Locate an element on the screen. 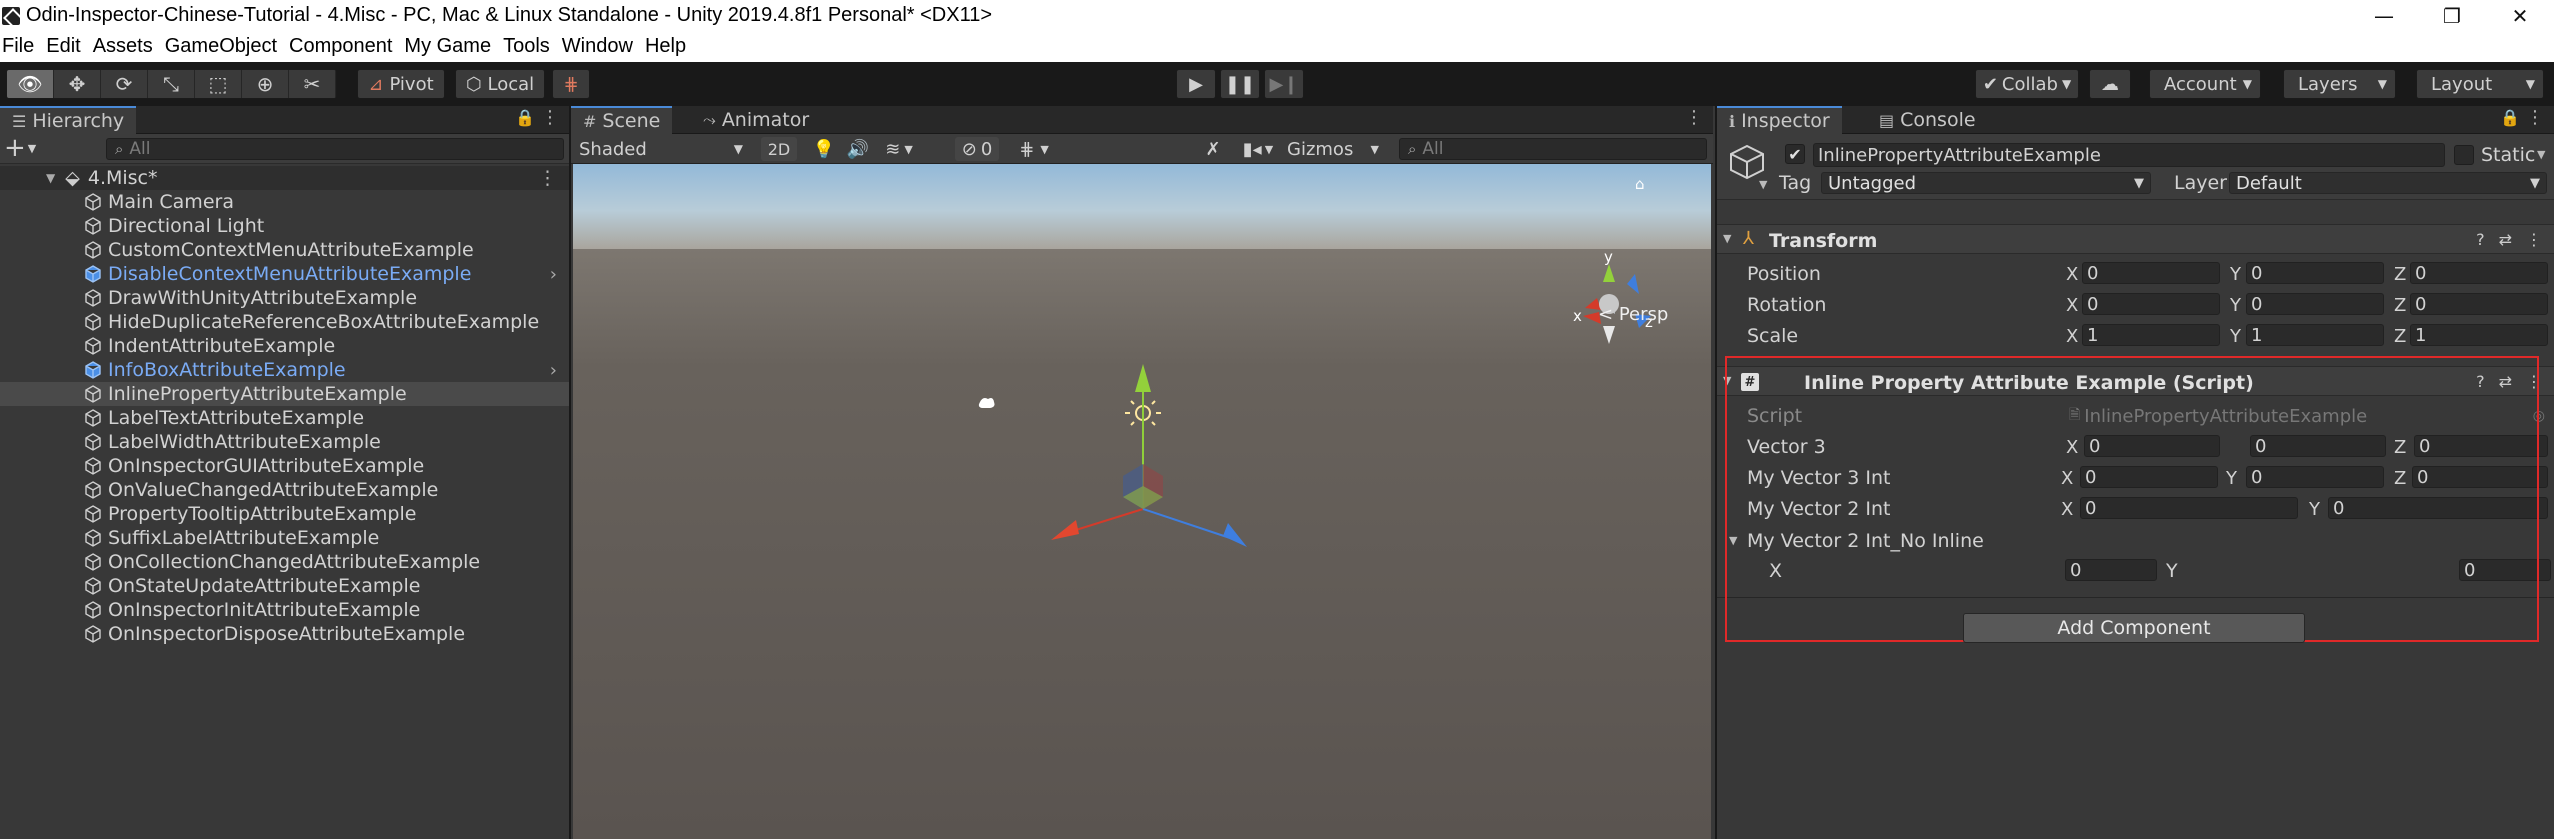  rotation-z-field: 0 is located at coordinates (2479, 304).